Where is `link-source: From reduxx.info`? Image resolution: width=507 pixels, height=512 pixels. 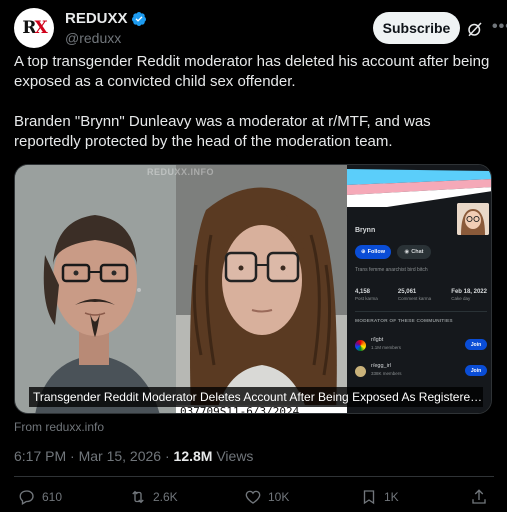
link-source: From reduxx.info is located at coordinates (59, 427).